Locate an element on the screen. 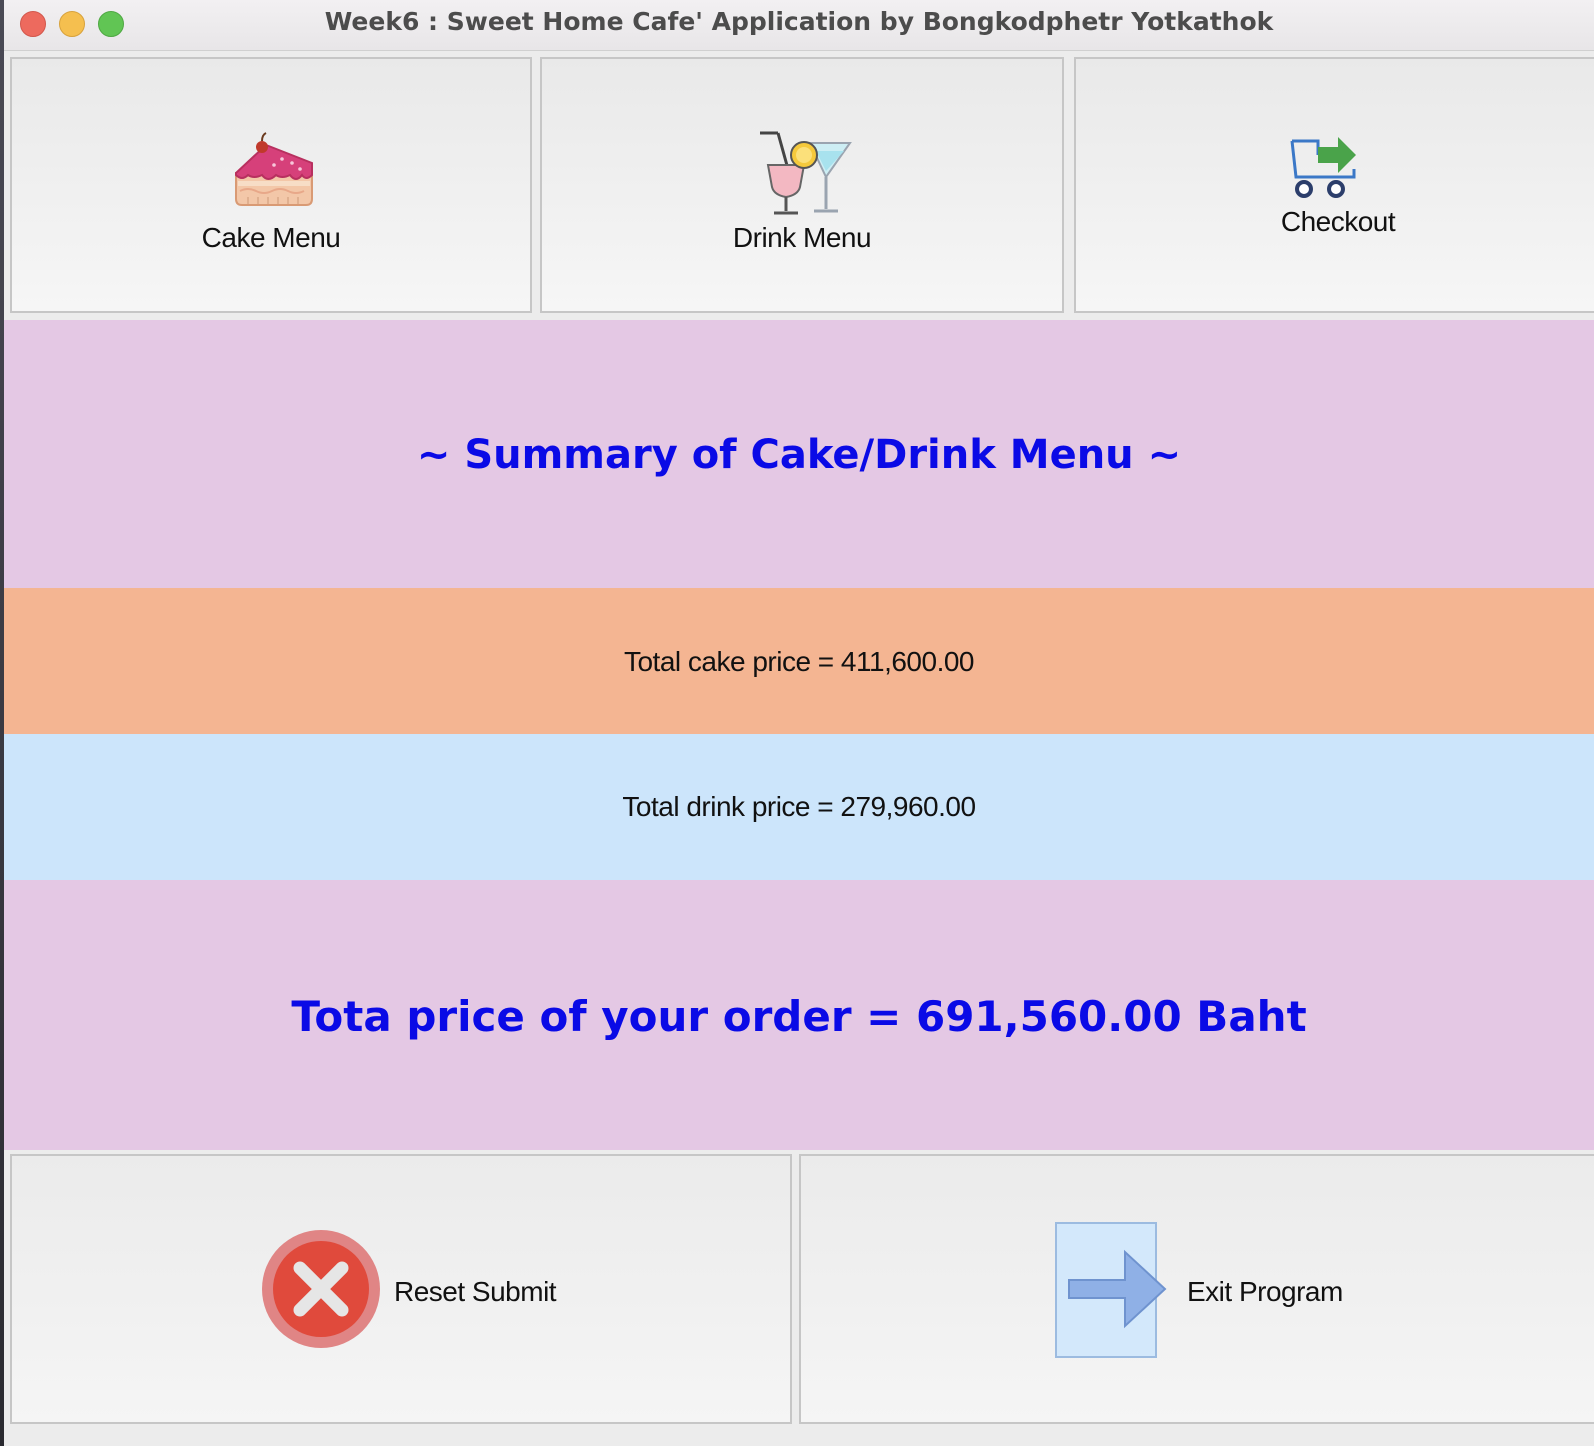  summary-heading: ~ Summary of Cake/Drink Menu ~ is located at coordinates (799, 455).